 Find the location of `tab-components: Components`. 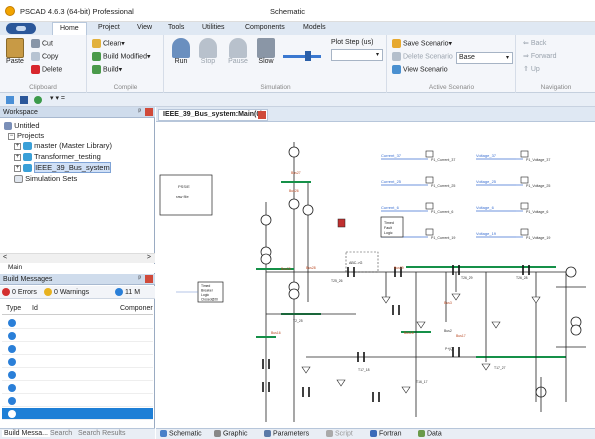

tab-components: Components is located at coordinates (265, 27).